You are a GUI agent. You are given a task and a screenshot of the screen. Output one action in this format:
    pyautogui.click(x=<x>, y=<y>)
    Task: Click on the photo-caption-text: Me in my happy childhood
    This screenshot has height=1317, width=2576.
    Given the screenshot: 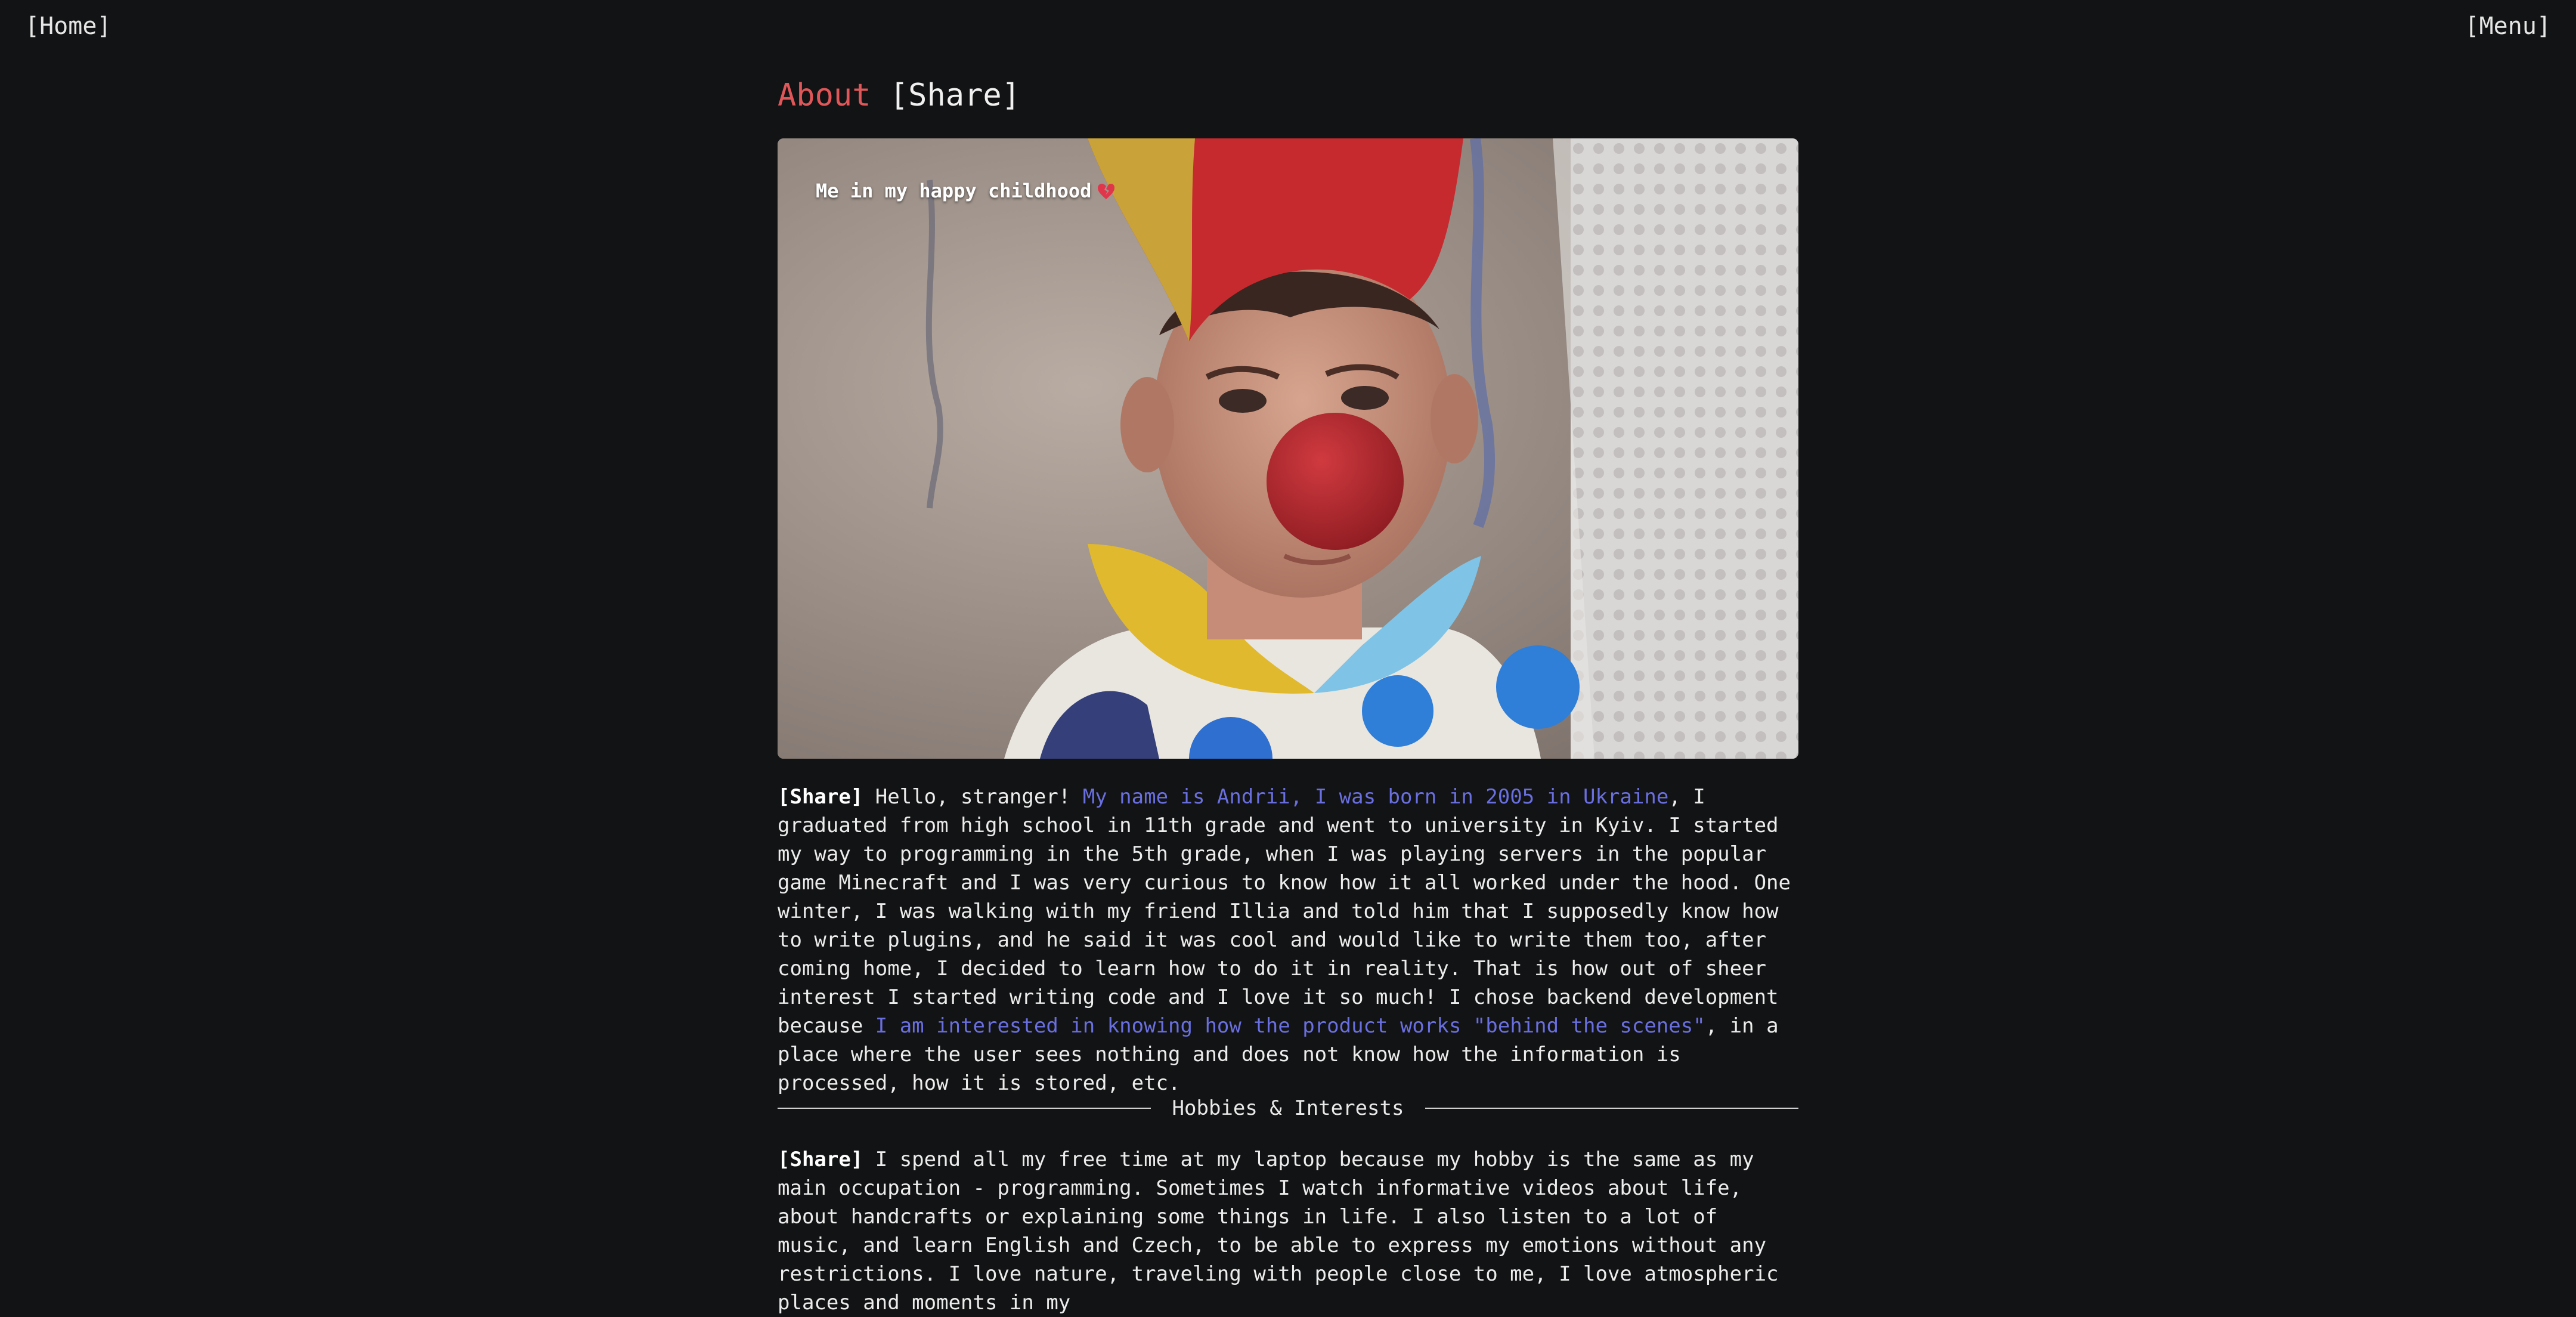 What is the action you would take?
    pyautogui.click(x=954, y=191)
    